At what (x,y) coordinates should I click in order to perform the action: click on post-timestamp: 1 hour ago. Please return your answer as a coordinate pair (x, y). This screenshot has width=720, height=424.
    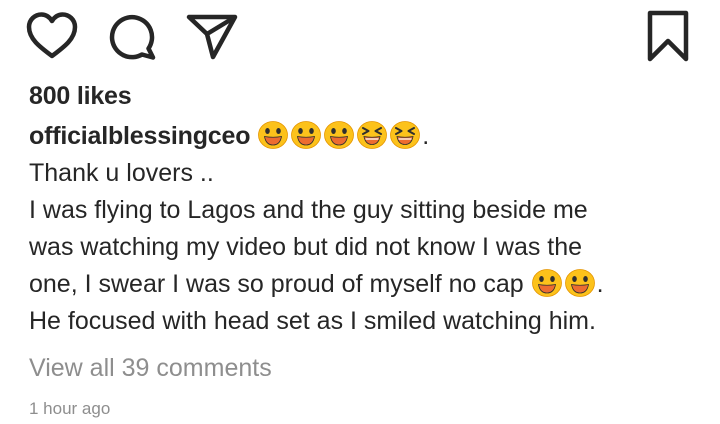
    Looking at the image, I should click on (70, 408).